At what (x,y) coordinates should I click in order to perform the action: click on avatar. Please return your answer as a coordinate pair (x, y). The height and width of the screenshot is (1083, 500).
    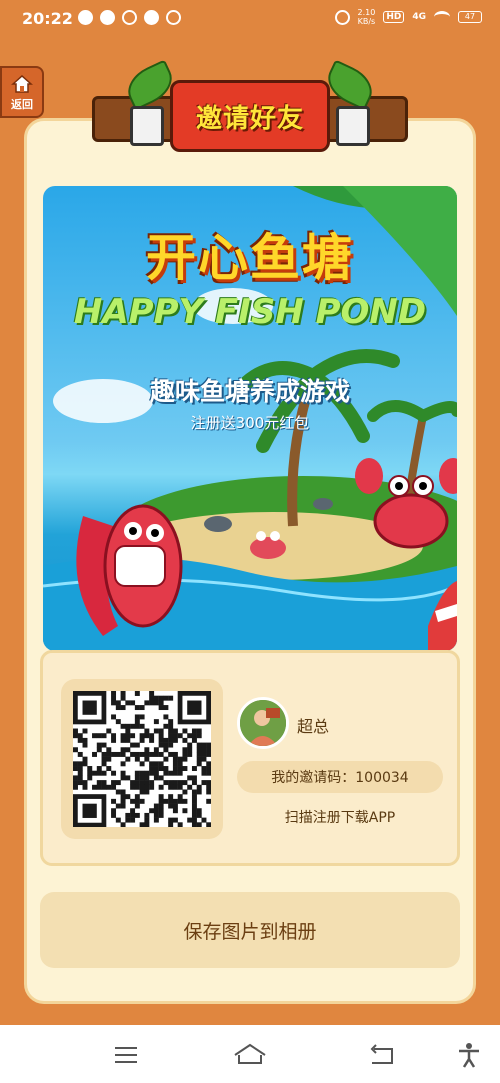
    Looking at the image, I should click on (263, 723).